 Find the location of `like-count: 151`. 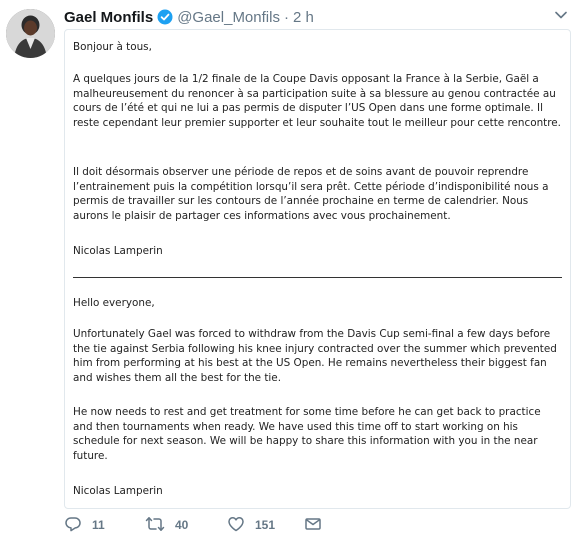

like-count: 151 is located at coordinates (265, 525).